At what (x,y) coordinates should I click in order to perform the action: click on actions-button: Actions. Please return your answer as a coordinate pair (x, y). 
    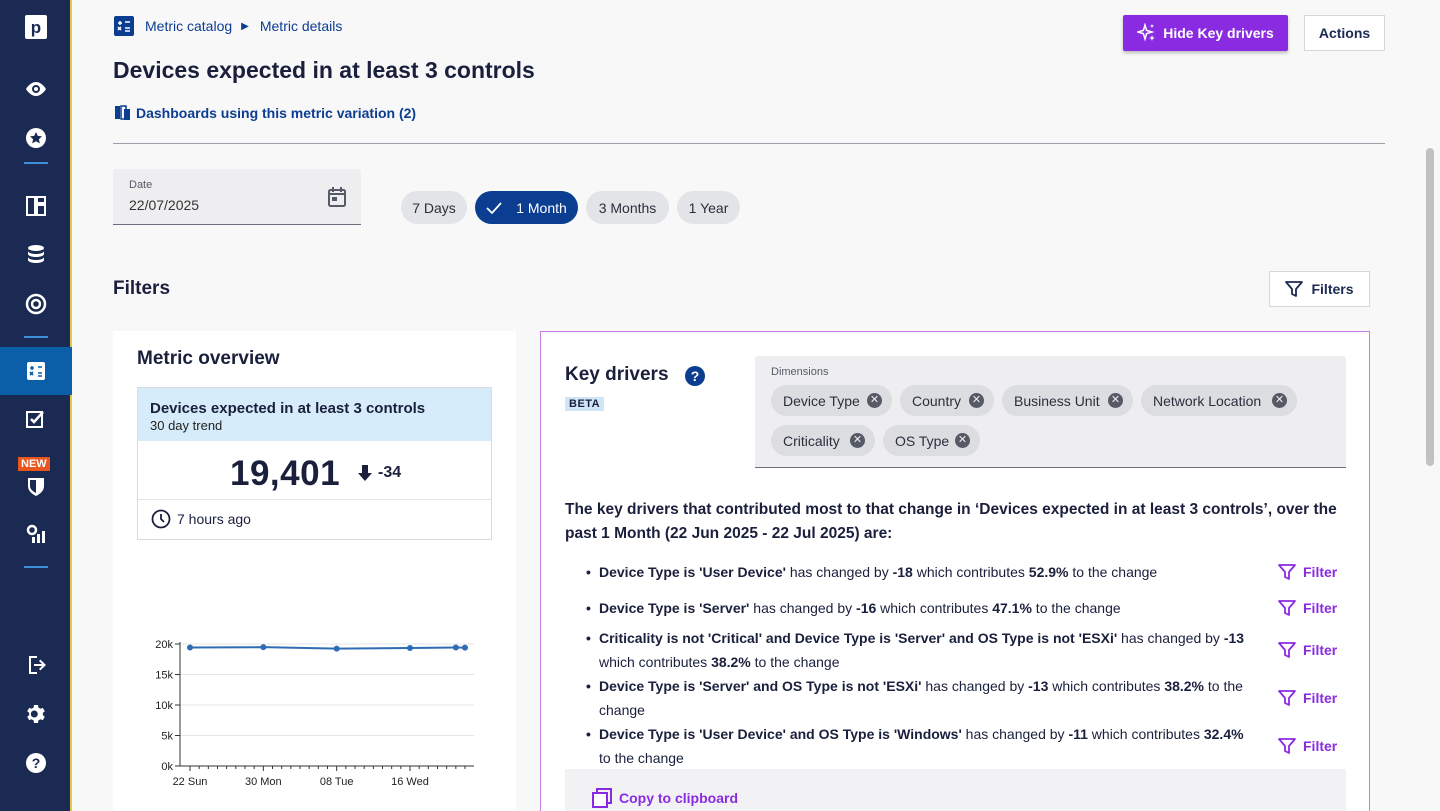
    Looking at the image, I should click on (1344, 33).